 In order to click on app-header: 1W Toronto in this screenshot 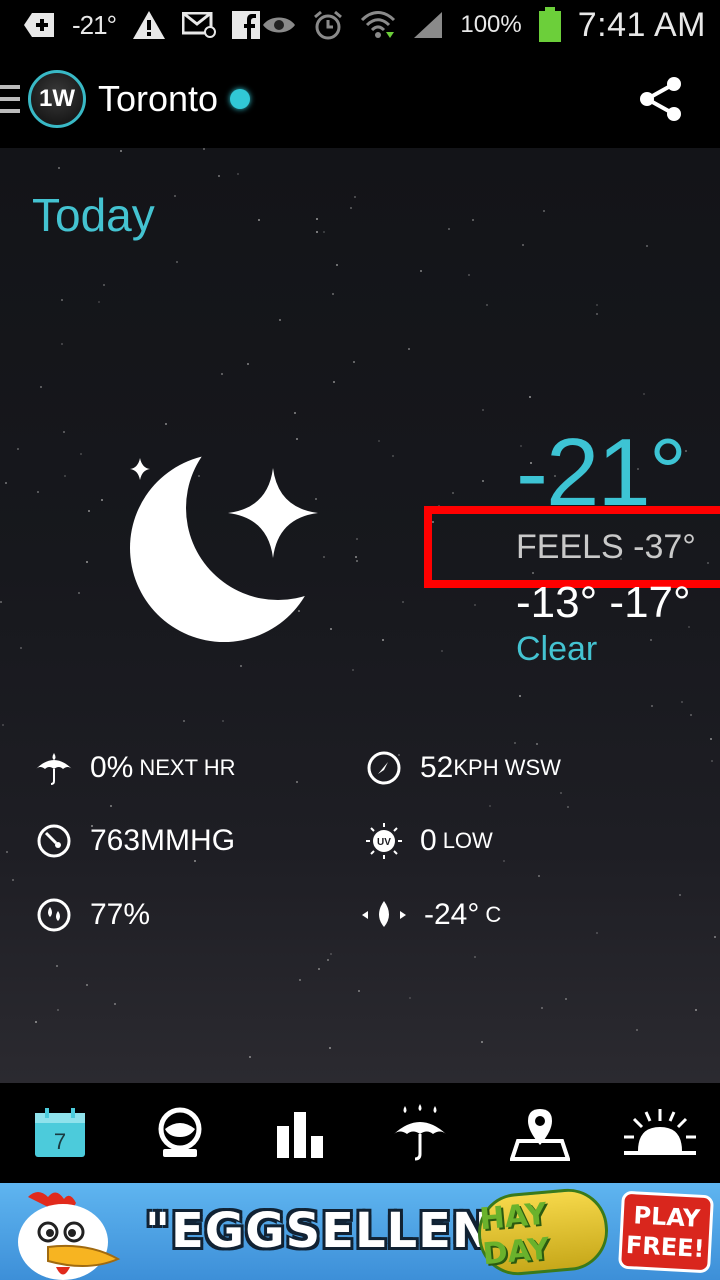, I will do `click(360, 99)`.